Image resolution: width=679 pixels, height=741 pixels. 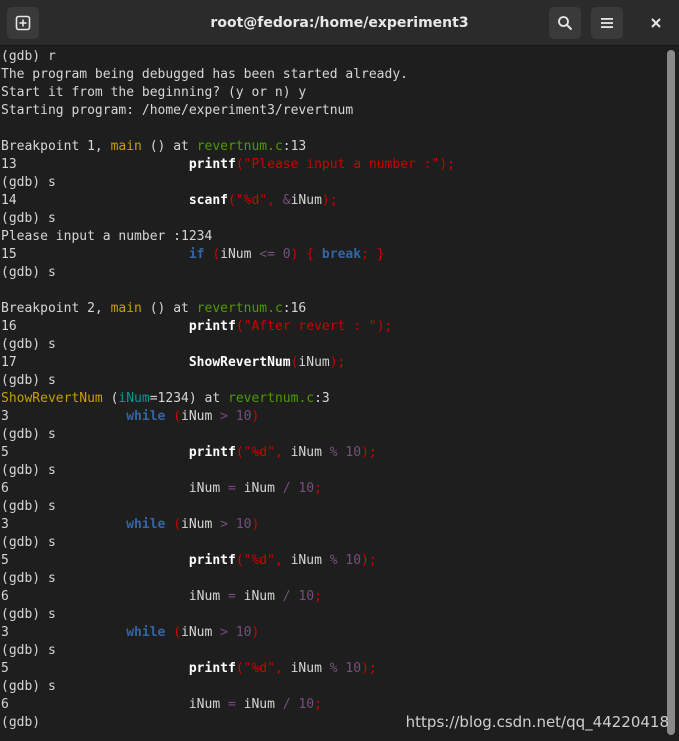 I want to click on search-button, so click(x=565, y=23).